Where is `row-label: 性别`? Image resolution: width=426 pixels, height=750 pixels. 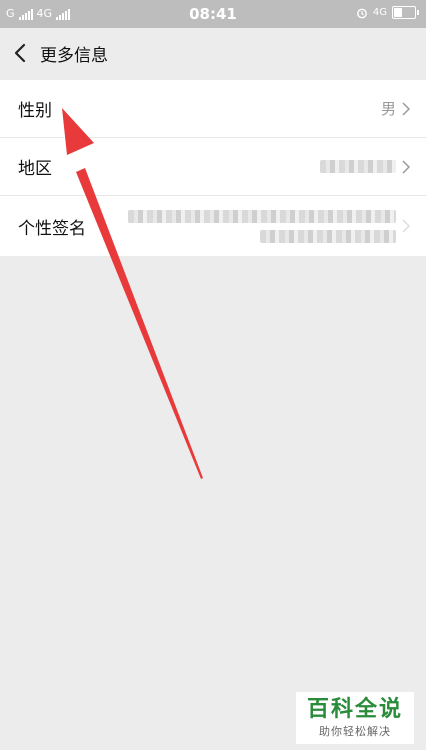 row-label: 性别 is located at coordinates (35, 111).